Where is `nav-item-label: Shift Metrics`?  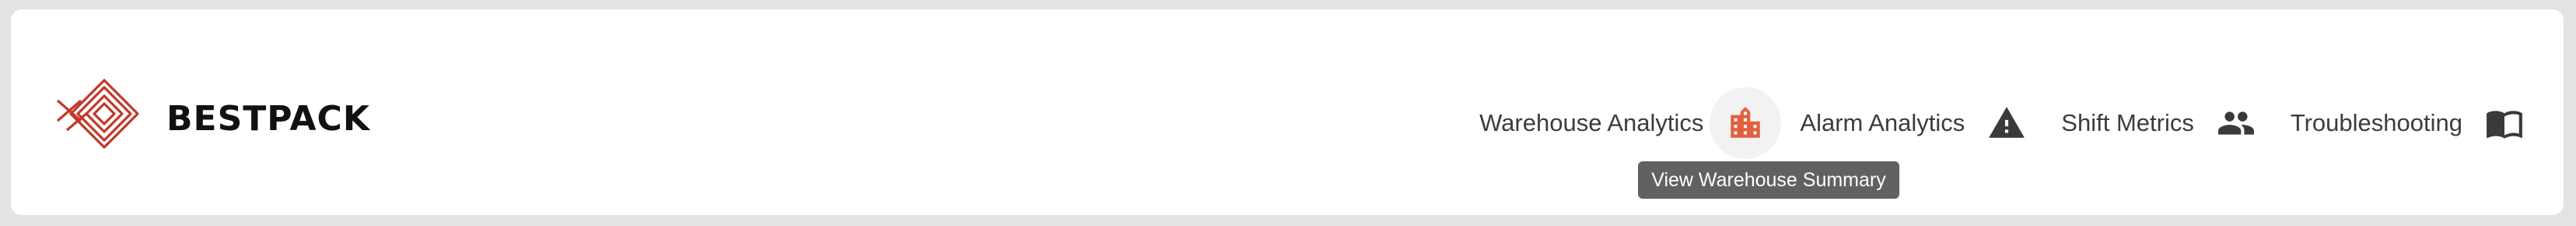 nav-item-label: Shift Metrics is located at coordinates (2128, 122).